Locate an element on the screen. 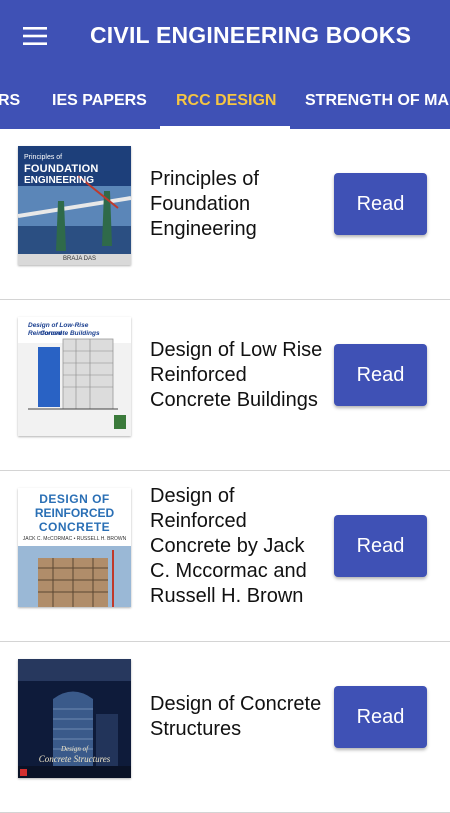 The width and height of the screenshot is (450, 813). cover-text-1: Principles of is located at coordinates (43, 157).